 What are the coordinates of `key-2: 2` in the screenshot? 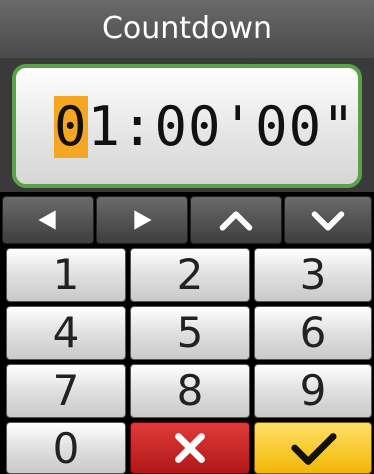 It's located at (190, 275).